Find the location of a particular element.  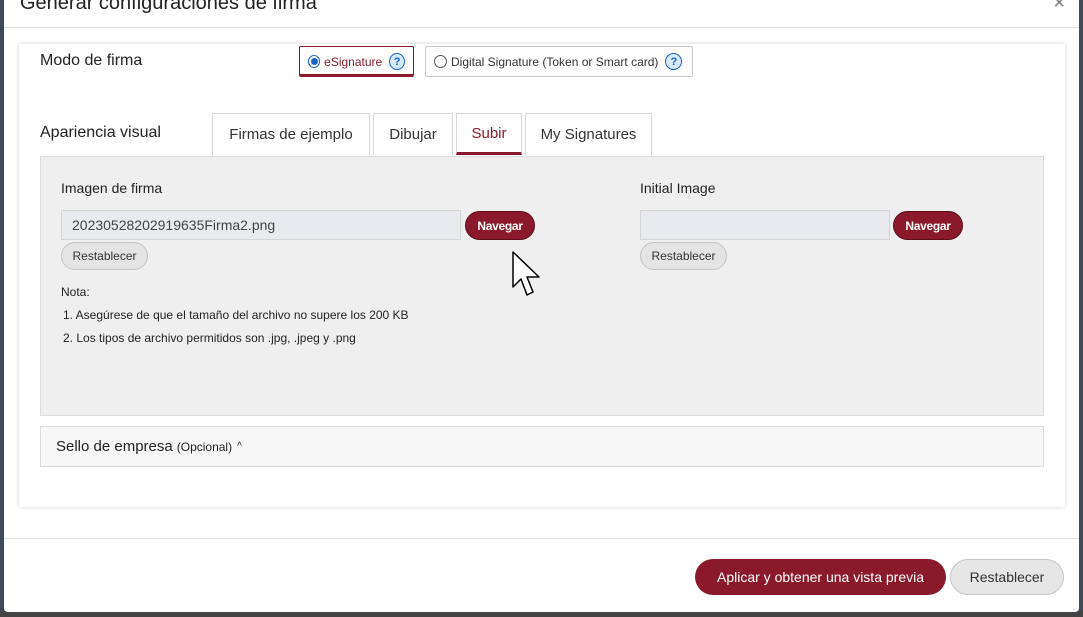

apply-preview-button: Aplicar y obtener una vista previa is located at coordinates (820, 577).